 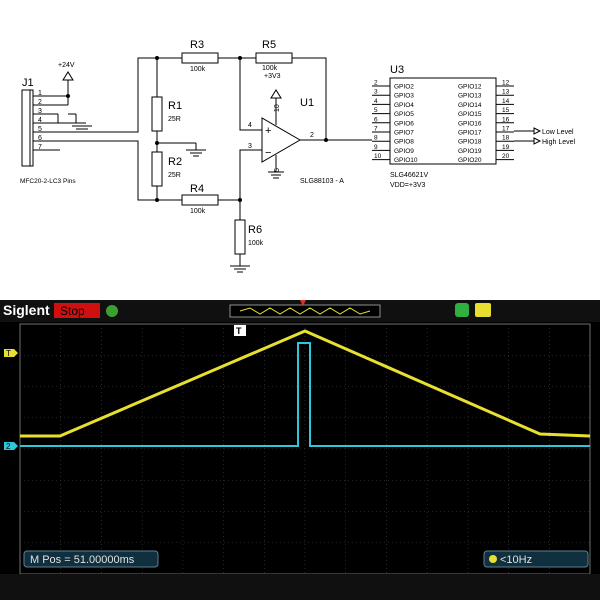 What do you see at coordinates (82, 560) in the screenshot?
I see `scope-mpos-text: M Pos = 51.00000ms` at bounding box center [82, 560].